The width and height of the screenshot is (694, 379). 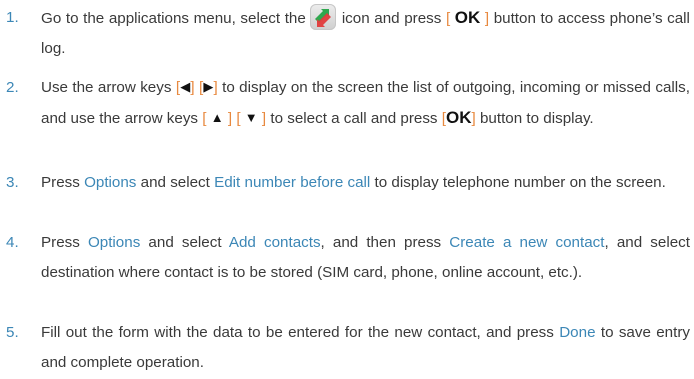 What do you see at coordinates (292, 182) in the screenshot?
I see `edit-number-menu-label: Edit number before call` at bounding box center [292, 182].